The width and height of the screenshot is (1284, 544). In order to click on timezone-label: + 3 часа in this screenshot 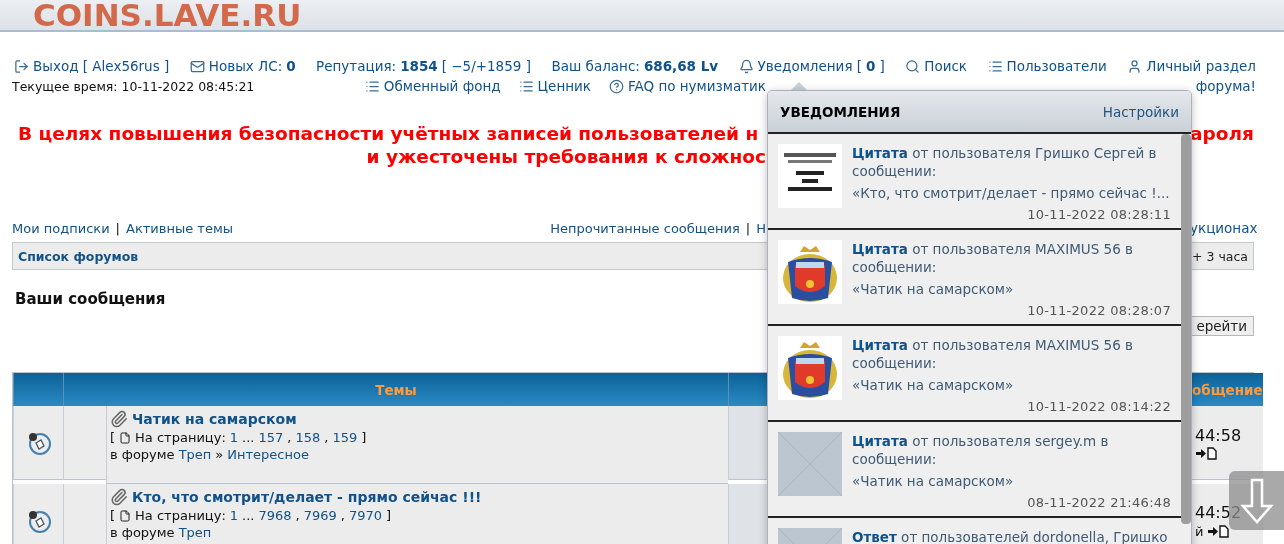, I will do `click(1220, 256)`.